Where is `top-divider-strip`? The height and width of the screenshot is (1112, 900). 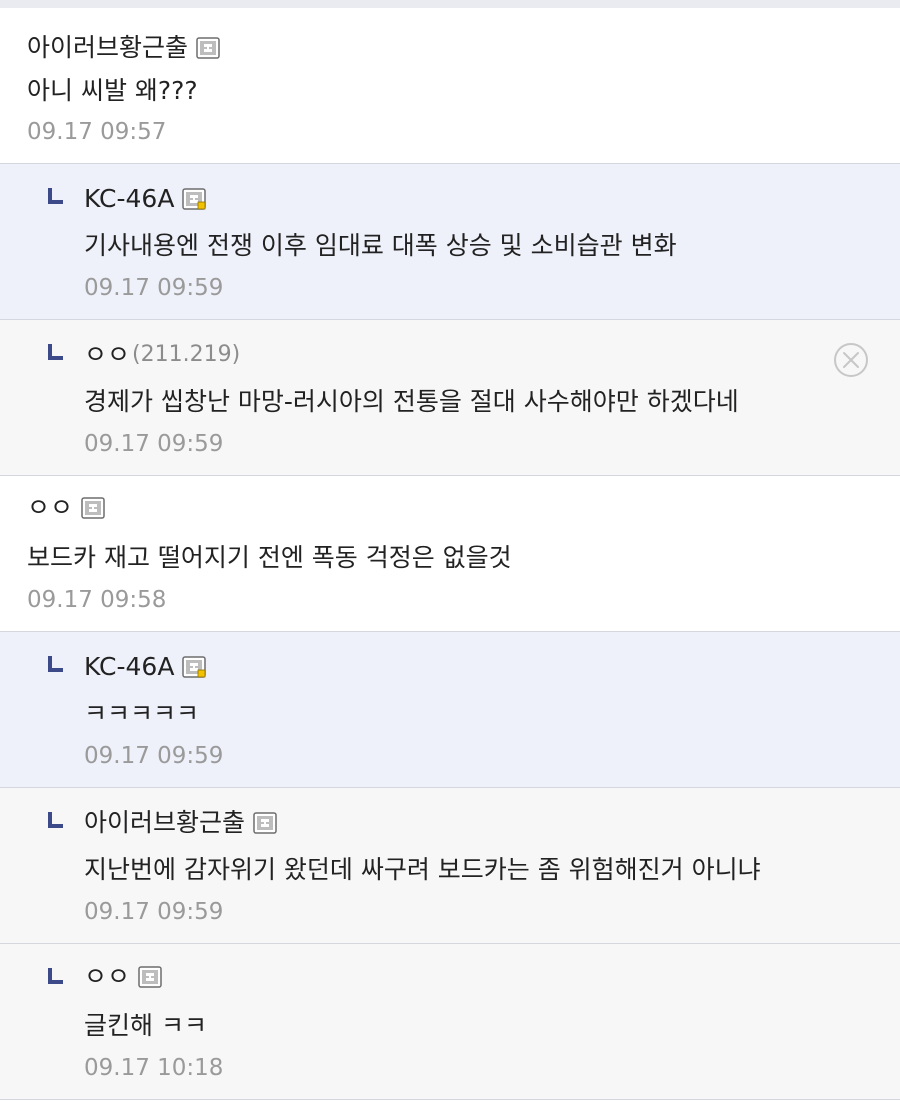
top-divider-strip is located at coordinates (450, 4).